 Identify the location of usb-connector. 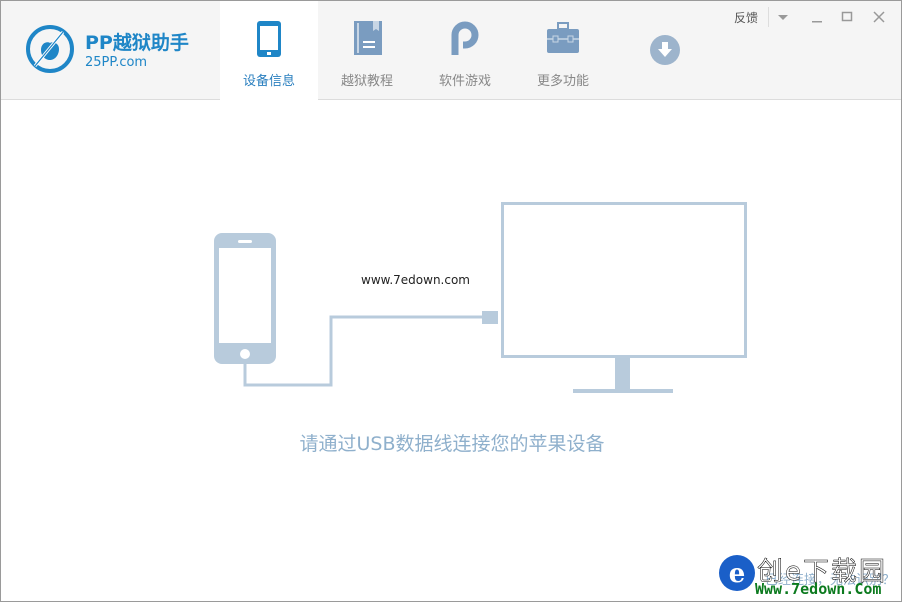
(490, 317).